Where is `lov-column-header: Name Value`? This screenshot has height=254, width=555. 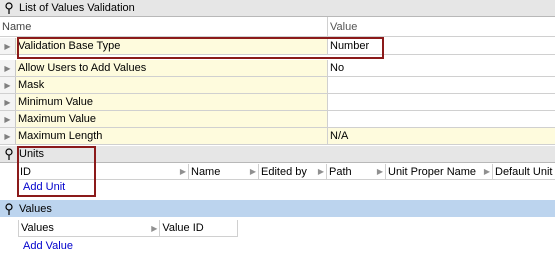
lov-column-header: Name Value is located at coordinates (277, 27).